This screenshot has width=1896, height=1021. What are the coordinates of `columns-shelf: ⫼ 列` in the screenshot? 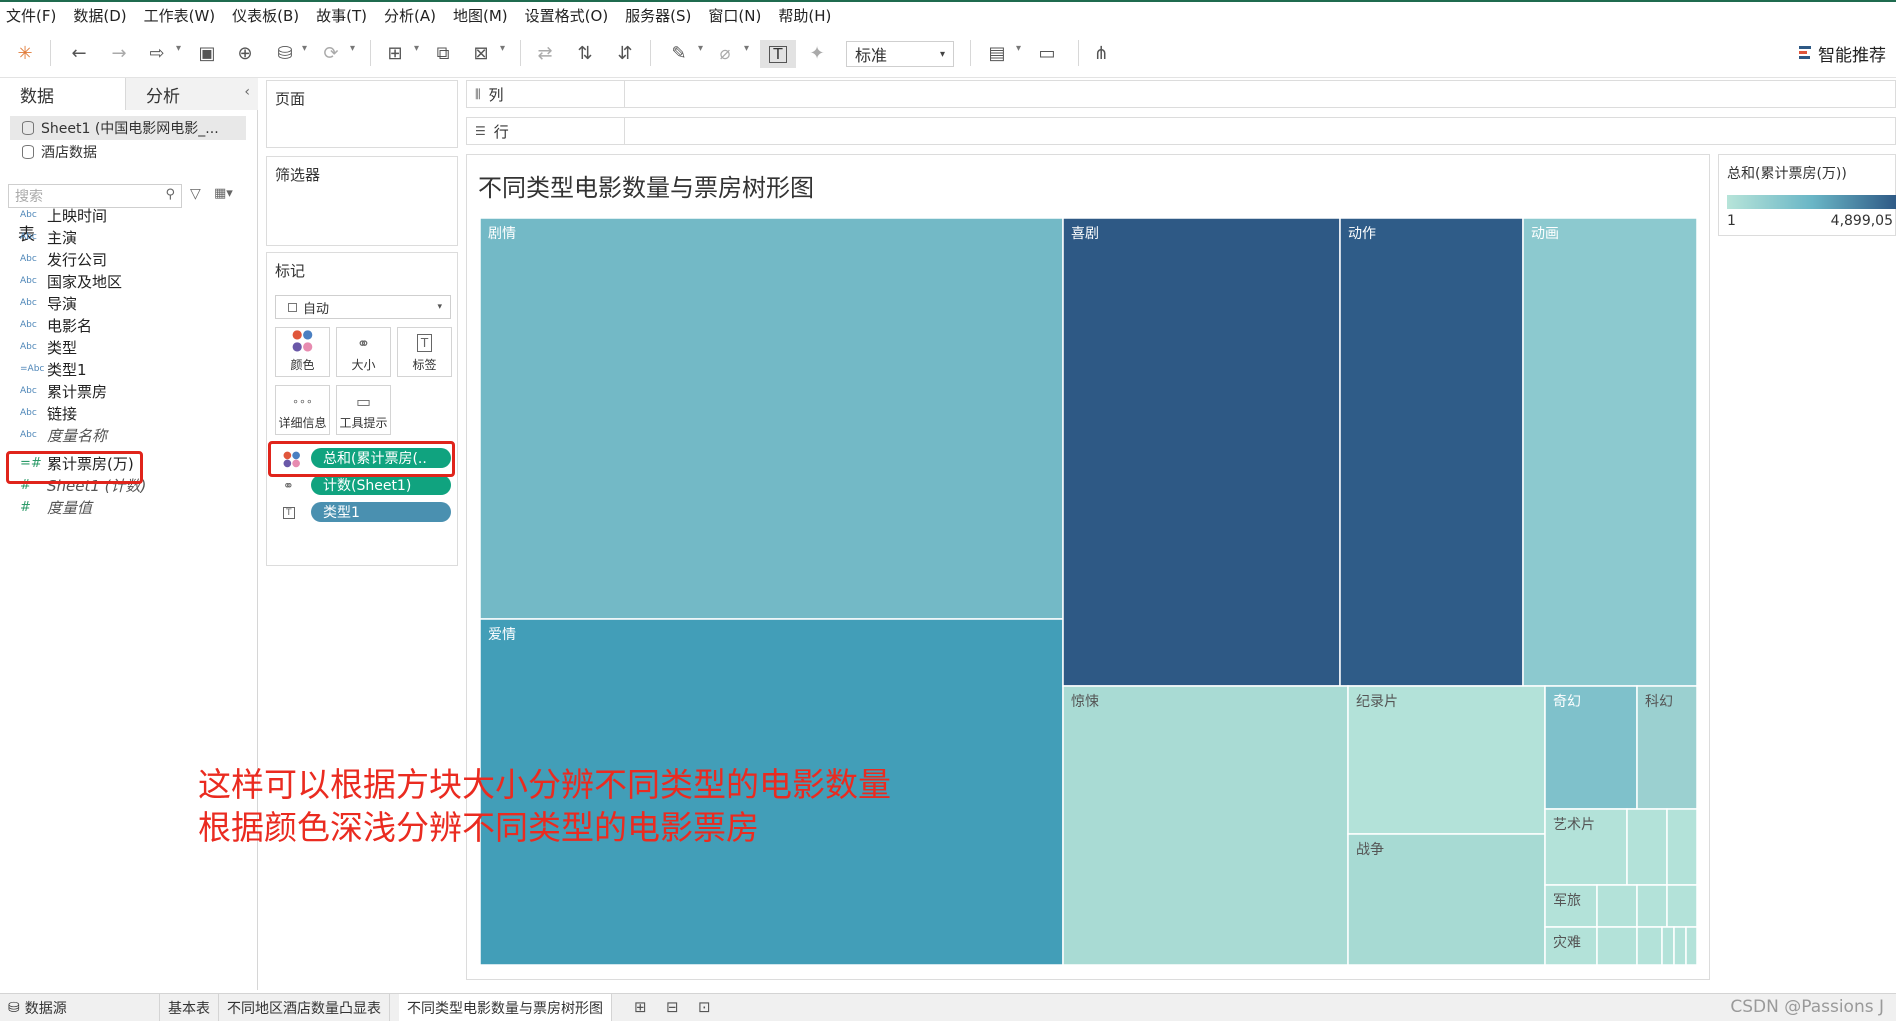 It's located at (1181, 94).